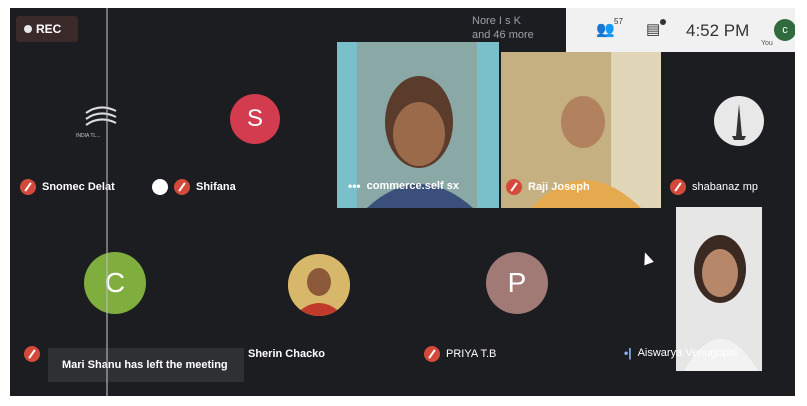 The height and width of the screenshot is (406, 807). Describe the element at coordinates (663, 22) in the screenshot. I see `chat-unread-dot` at that location.